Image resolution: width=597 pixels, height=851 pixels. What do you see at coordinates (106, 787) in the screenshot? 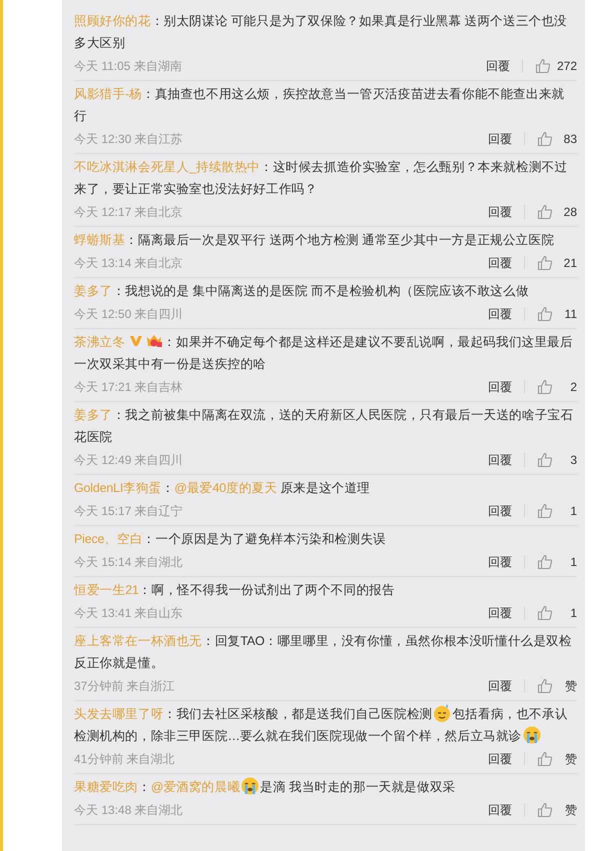
I see `username-link: 果糖爱吃肉` at bounding box center [106, 787].